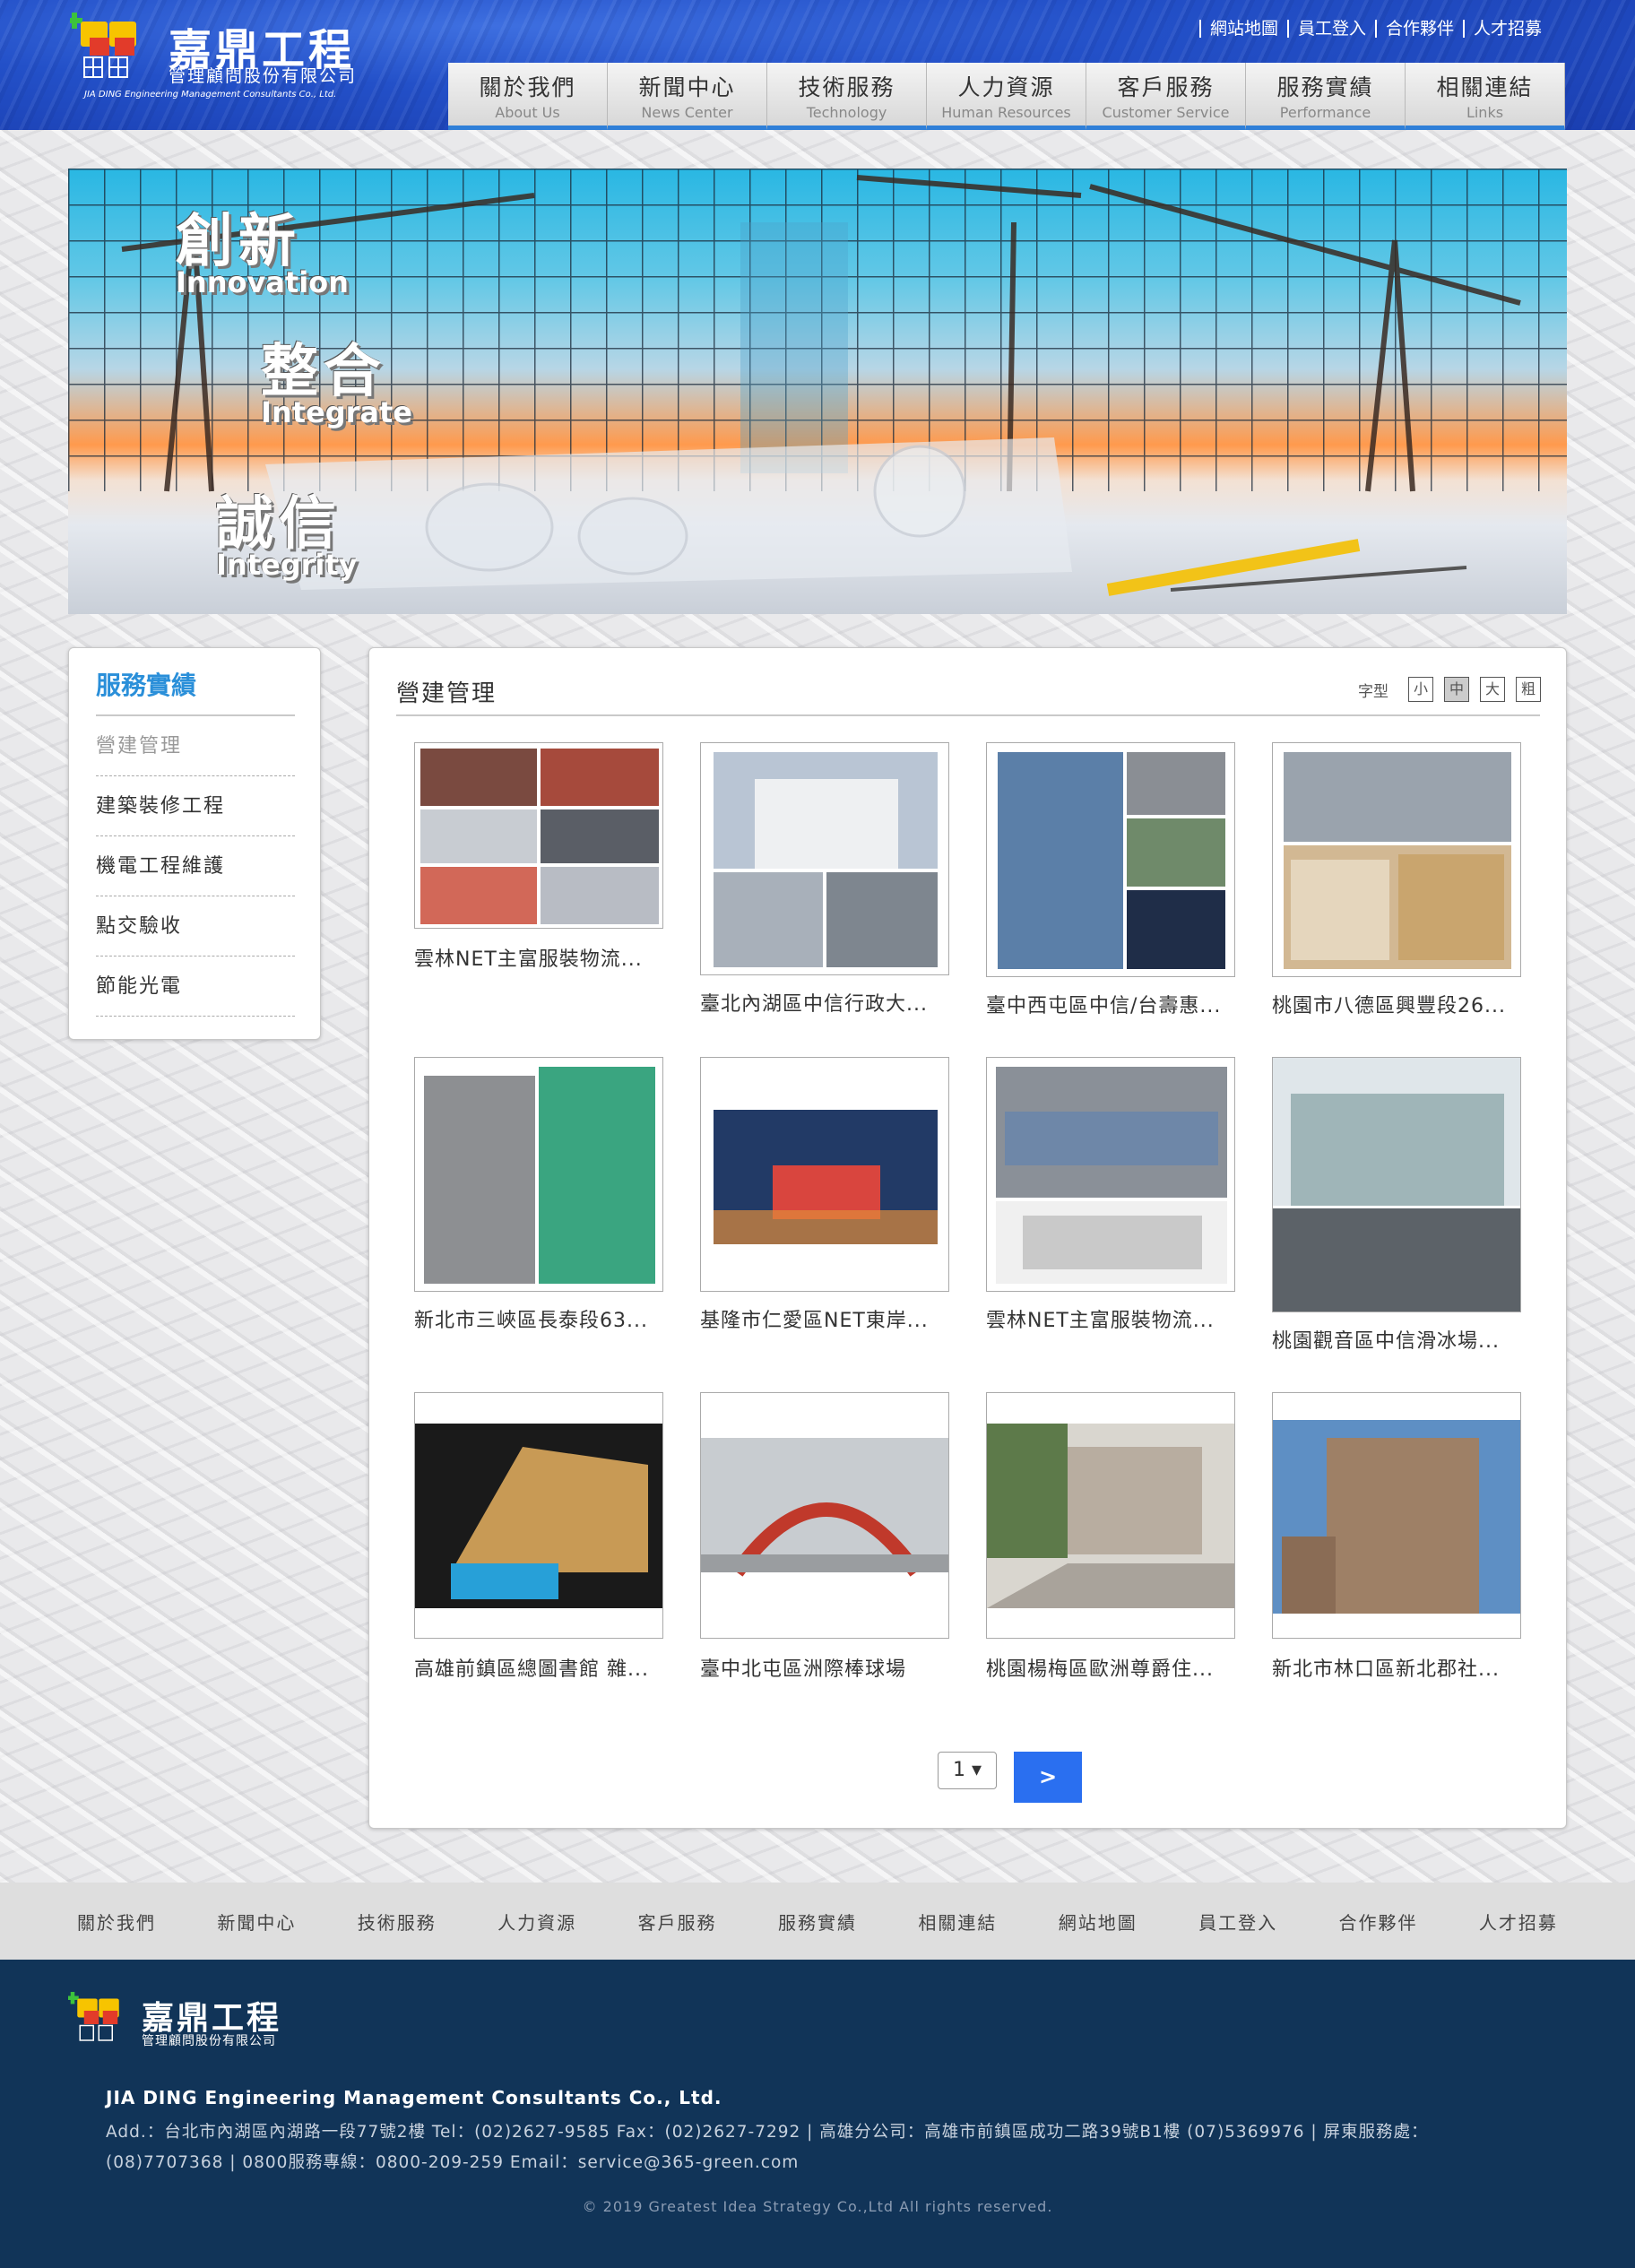  Describe the element at coordinates (1379, 1922) in the screenshot. I see `footer-link-partners: 合作夥伴` at that location.